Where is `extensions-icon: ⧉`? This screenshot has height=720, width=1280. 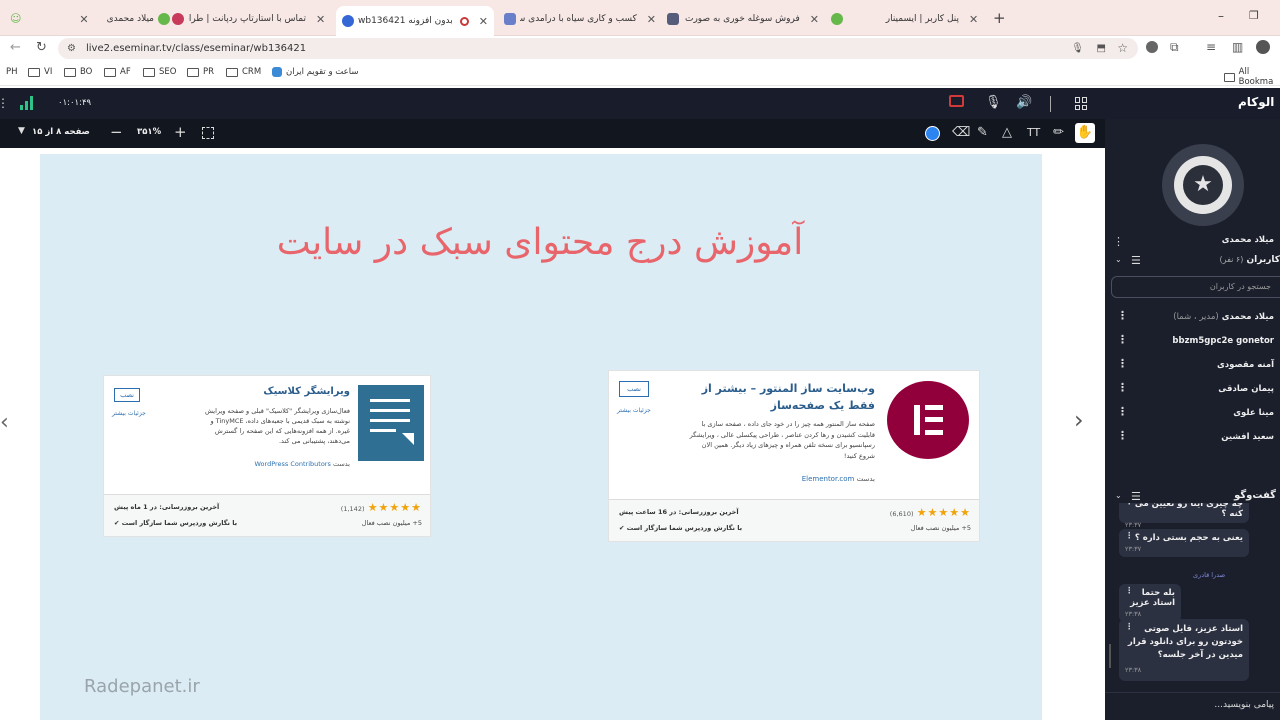 extensions-icon: ⧉ is located at coordinates (1174, 47).